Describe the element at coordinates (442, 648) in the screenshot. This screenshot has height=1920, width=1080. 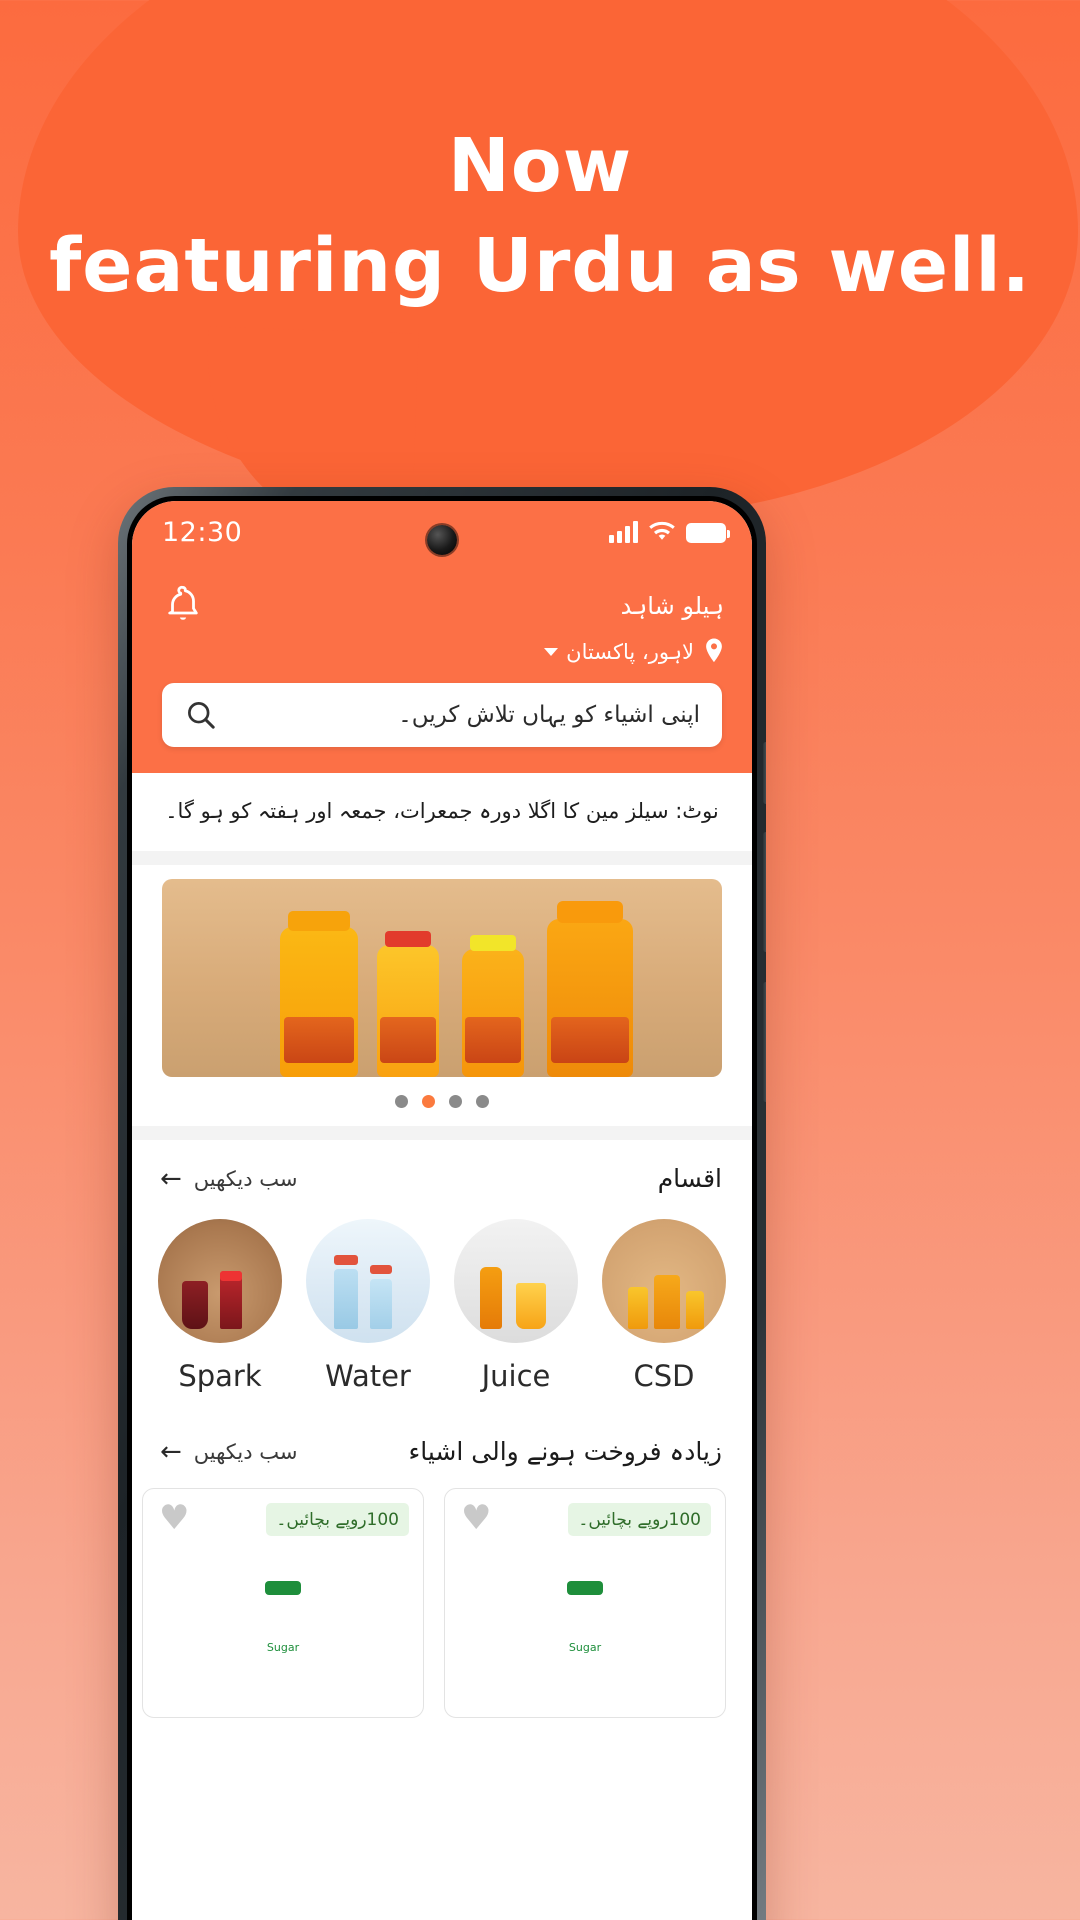
I see `location-selector: لاہور، پاکستان` at that location.